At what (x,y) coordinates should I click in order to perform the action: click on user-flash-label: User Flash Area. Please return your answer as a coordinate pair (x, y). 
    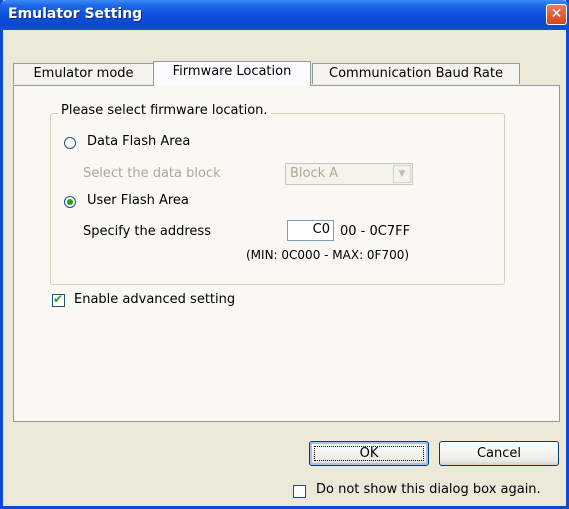
    Looking at the image, I should click on (138, 200).